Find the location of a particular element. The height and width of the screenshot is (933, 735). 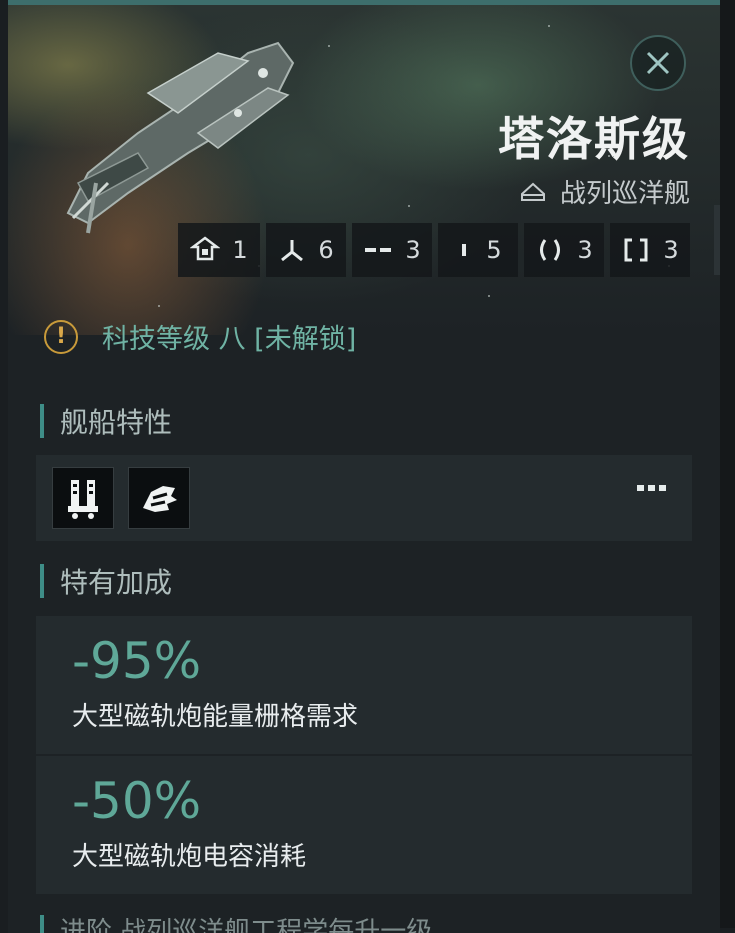

ship-name: 塔洛斯级 is located at coordinates (594, 139).